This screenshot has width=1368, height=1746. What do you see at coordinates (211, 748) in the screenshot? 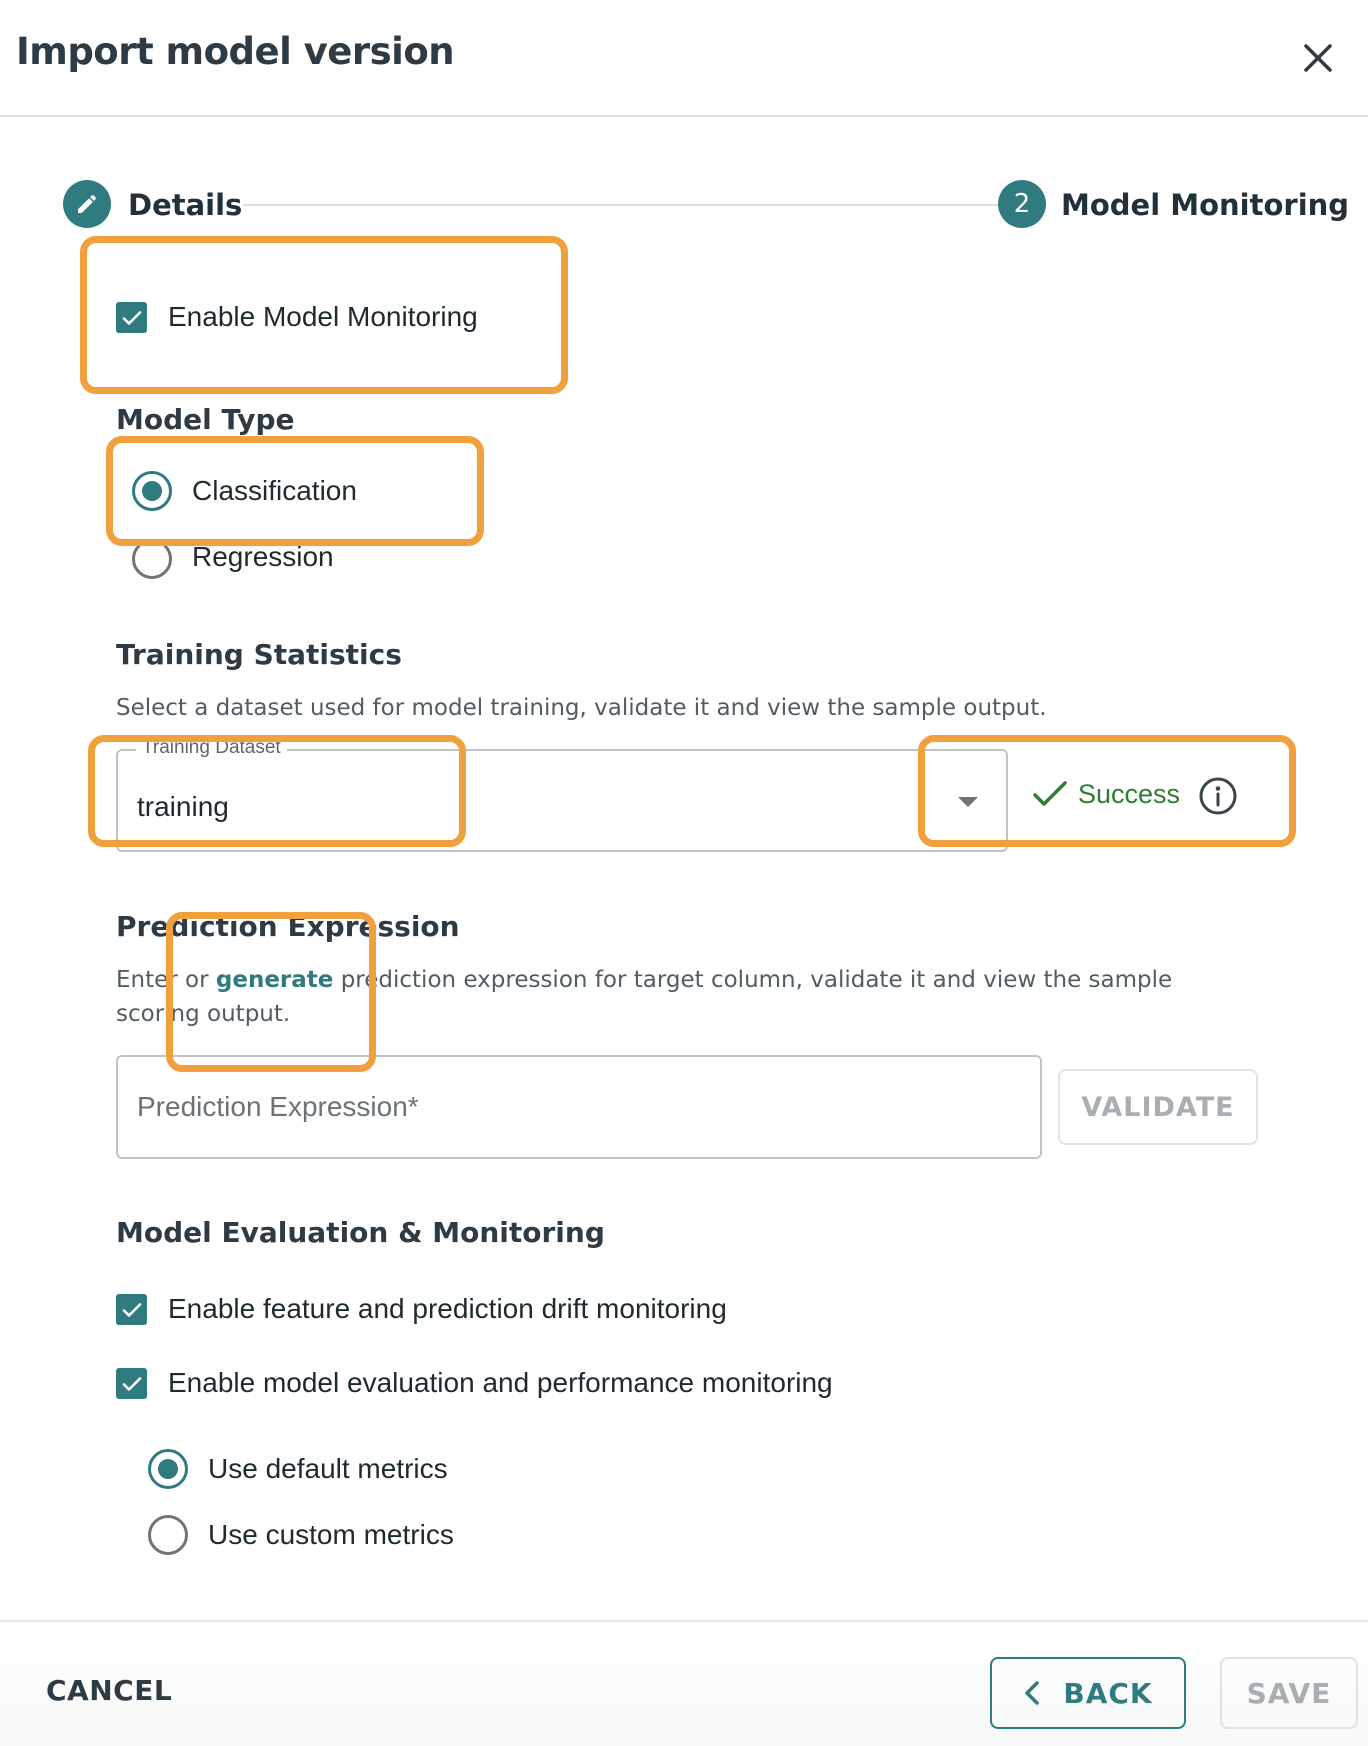
I see `training-dataset-field-label: Training Dataset` at bounding box center [211, 748].